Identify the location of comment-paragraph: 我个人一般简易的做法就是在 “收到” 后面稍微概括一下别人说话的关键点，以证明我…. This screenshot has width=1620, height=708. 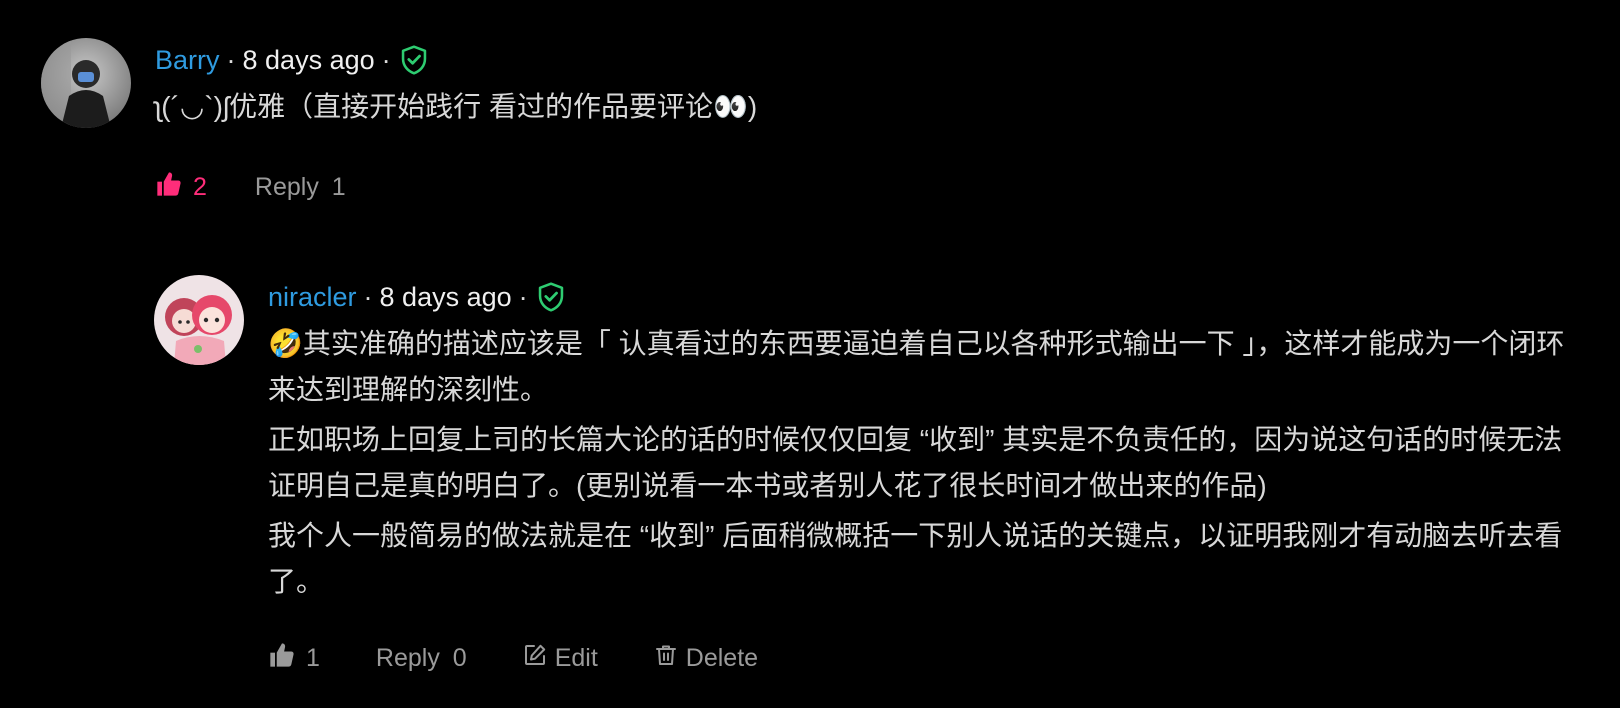
(915, 558).